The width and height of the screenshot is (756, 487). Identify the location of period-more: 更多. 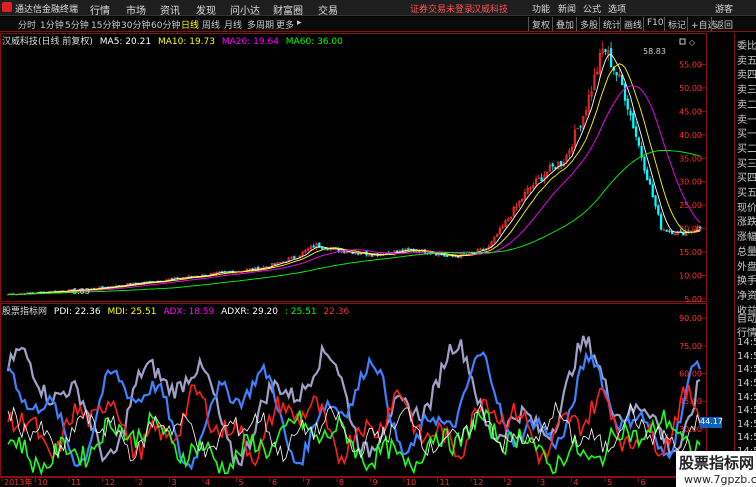
(285, 24).